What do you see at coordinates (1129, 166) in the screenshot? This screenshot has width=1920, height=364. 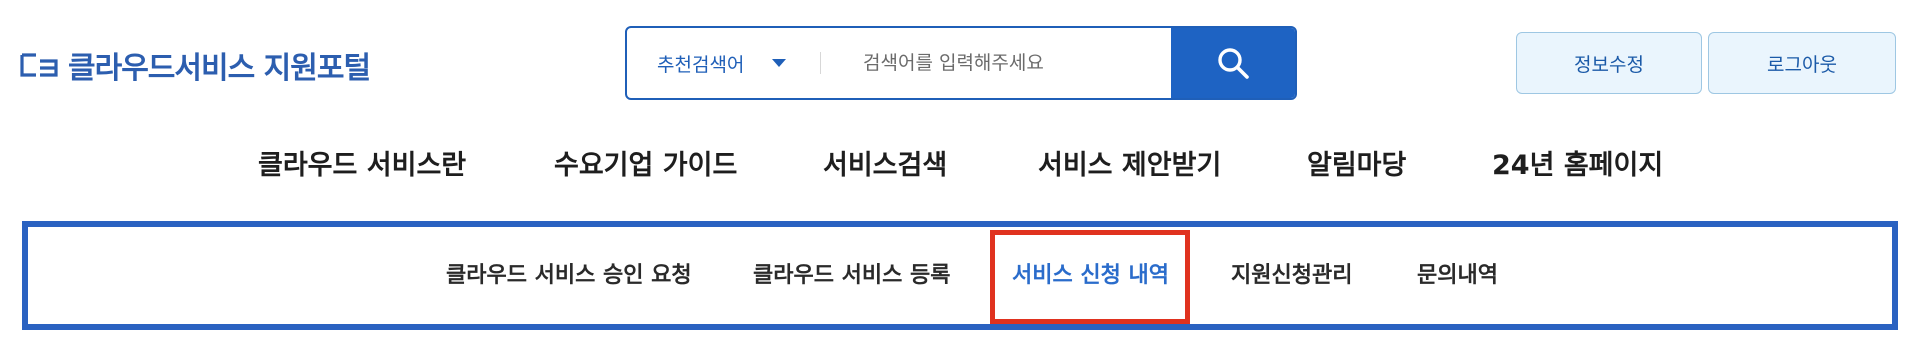 I see `nav-item-service-proposal: 서비스 제안받기` at bounding box center [1129, 166].